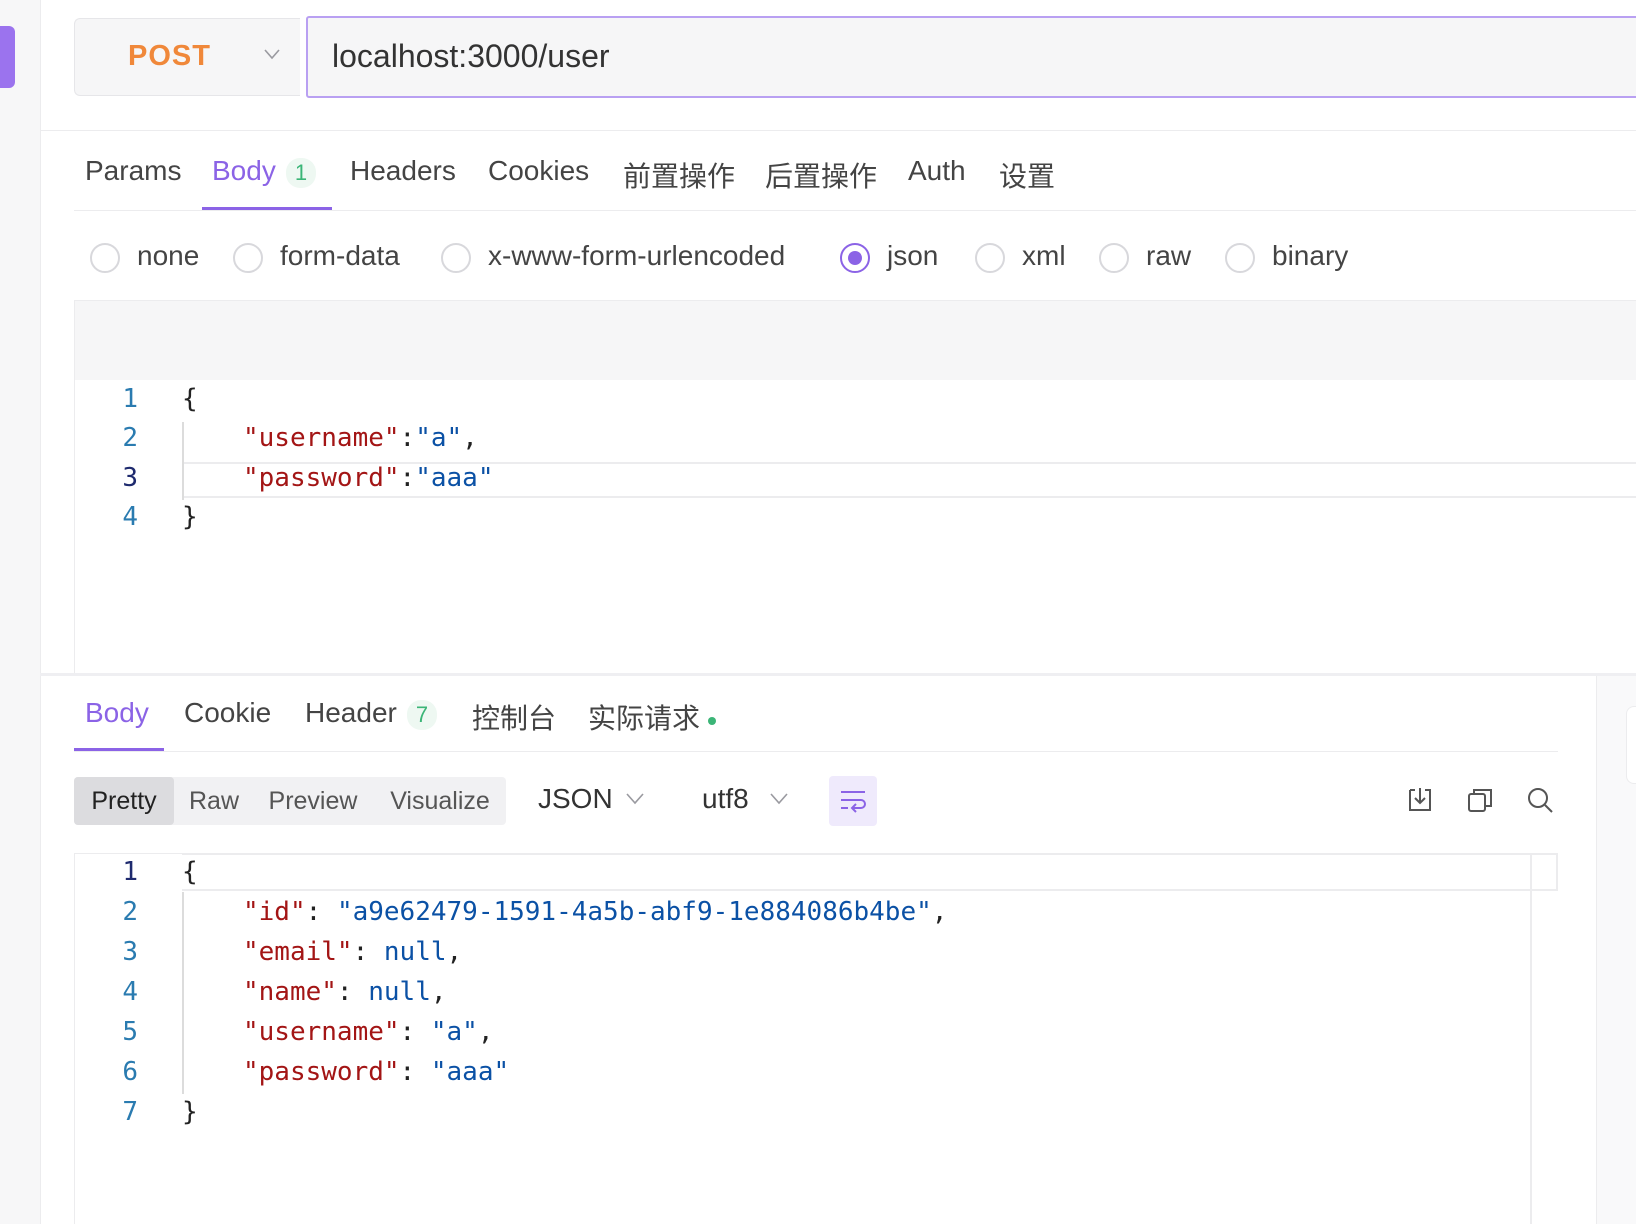 The image size is (1636, 1224). Describe the element at coordinates (353, 952) in the screenshot. I see `code-line: "email": null,` at that location.